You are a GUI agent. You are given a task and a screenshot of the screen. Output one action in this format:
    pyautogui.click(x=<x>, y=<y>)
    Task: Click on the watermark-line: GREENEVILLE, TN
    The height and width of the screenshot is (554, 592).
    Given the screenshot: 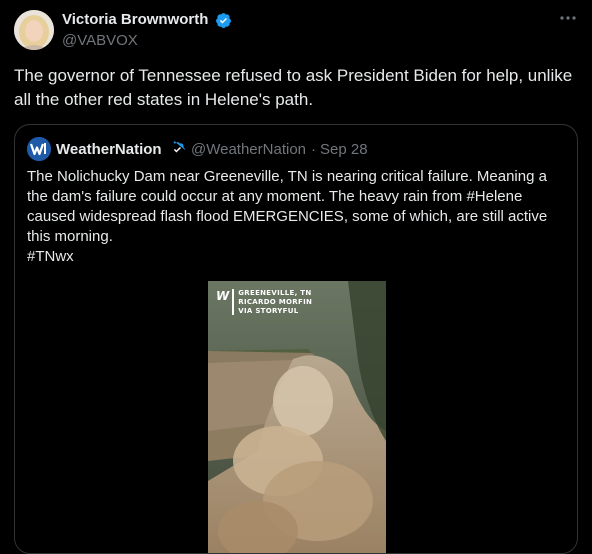 What is the action you would take?
    pyautogui.click(x=275, y=293)
    